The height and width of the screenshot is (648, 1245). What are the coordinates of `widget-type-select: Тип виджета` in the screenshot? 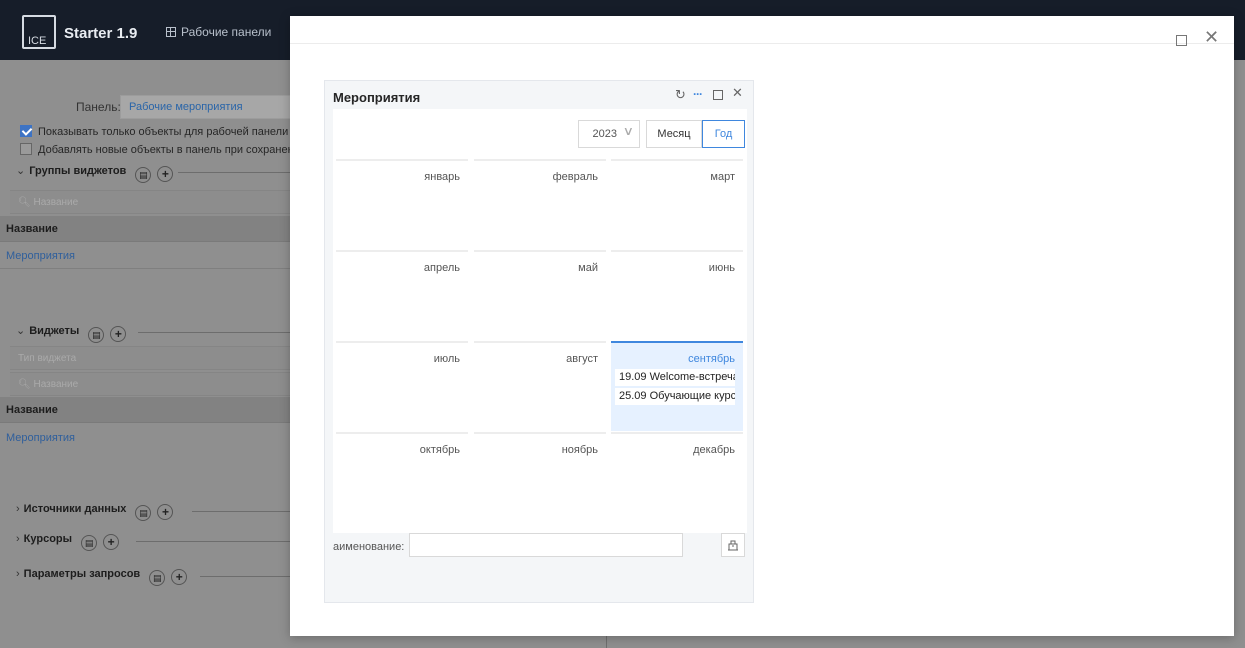 It's located at (150, 358).